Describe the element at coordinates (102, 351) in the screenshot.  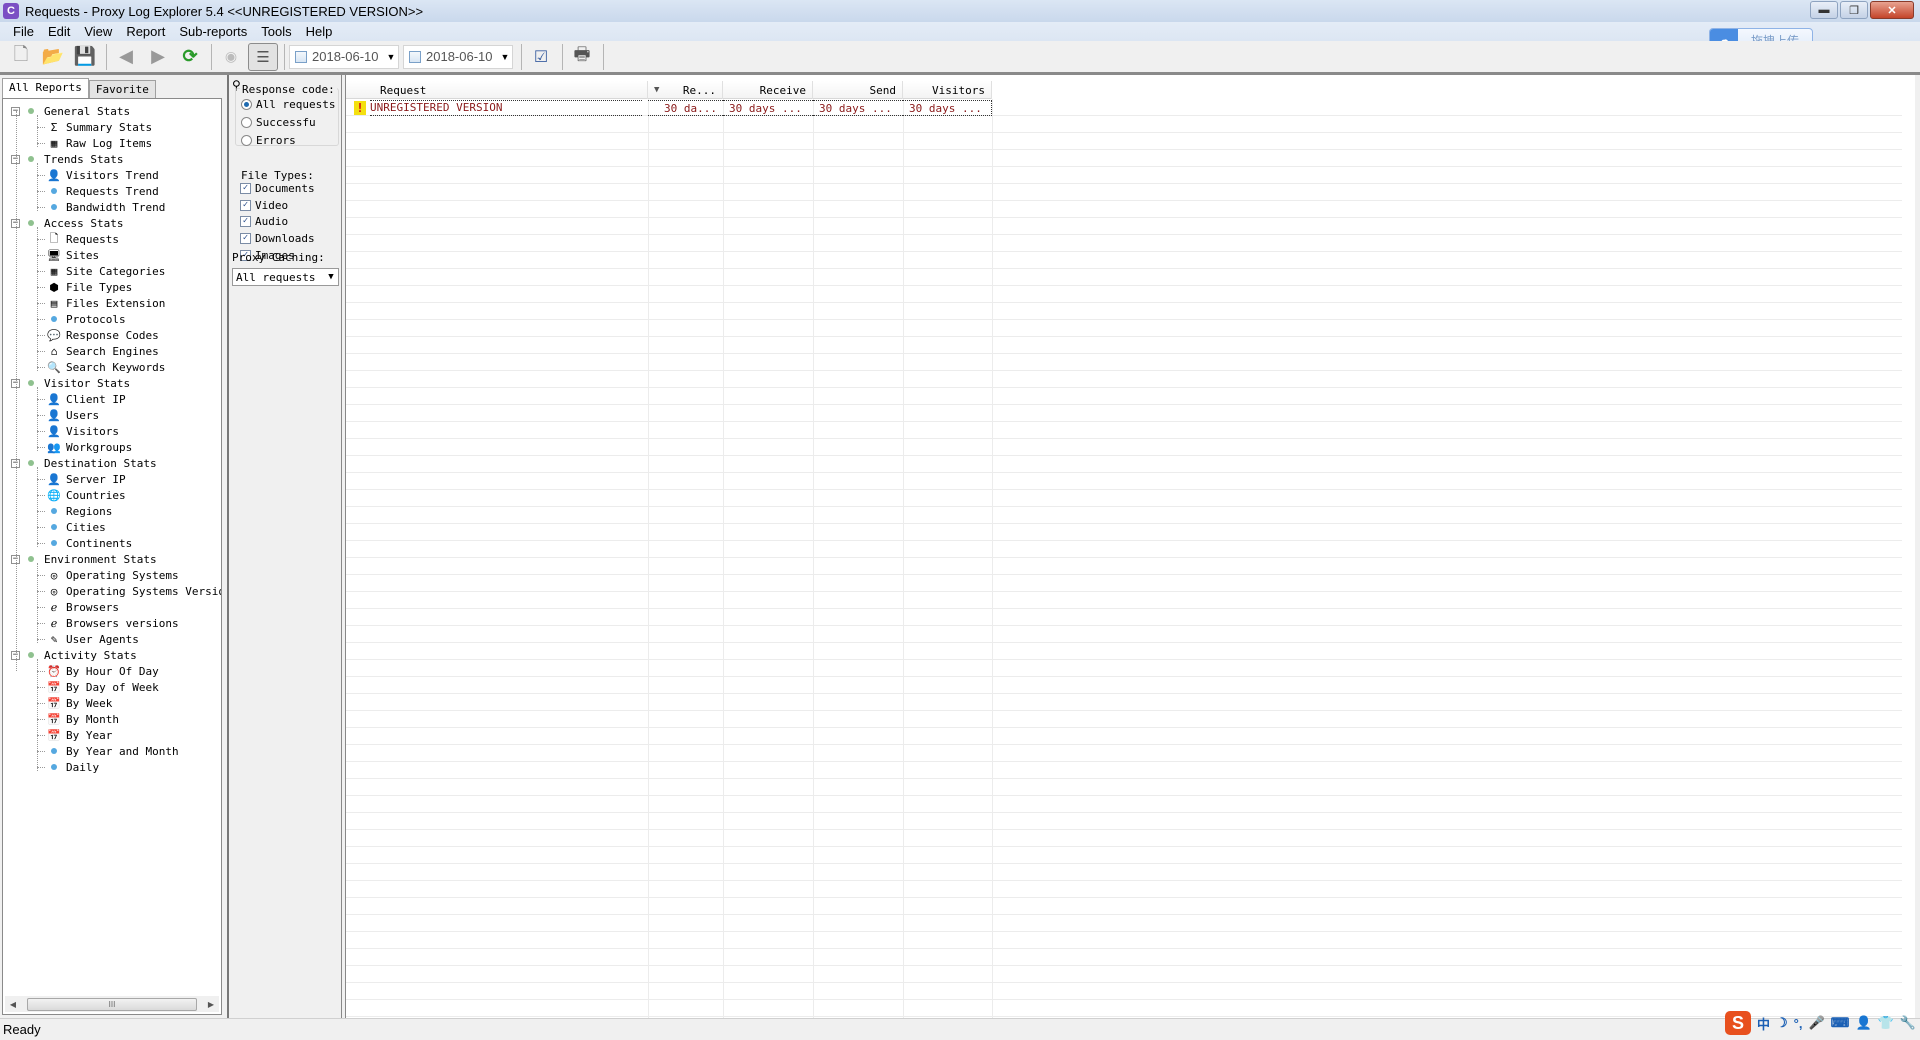
I see `tree-item: ⌂ Search Engines` at that location.